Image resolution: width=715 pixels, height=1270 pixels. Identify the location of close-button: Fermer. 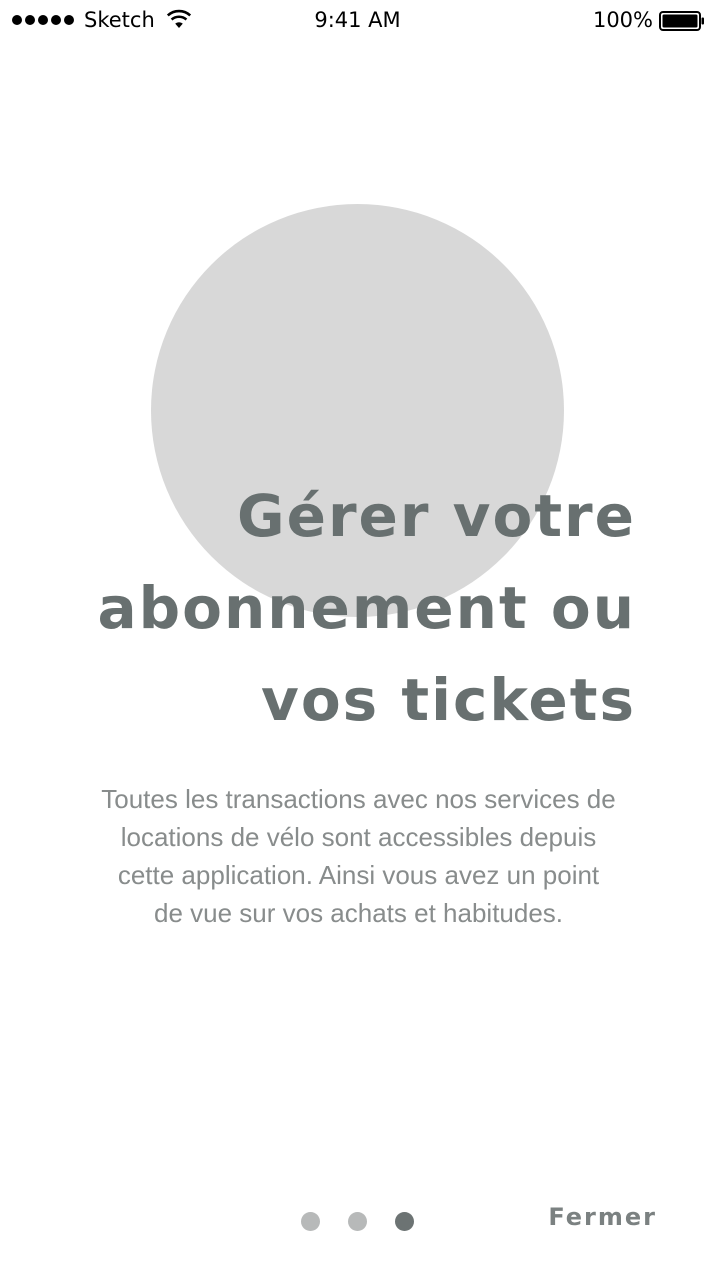
(602, 1217).